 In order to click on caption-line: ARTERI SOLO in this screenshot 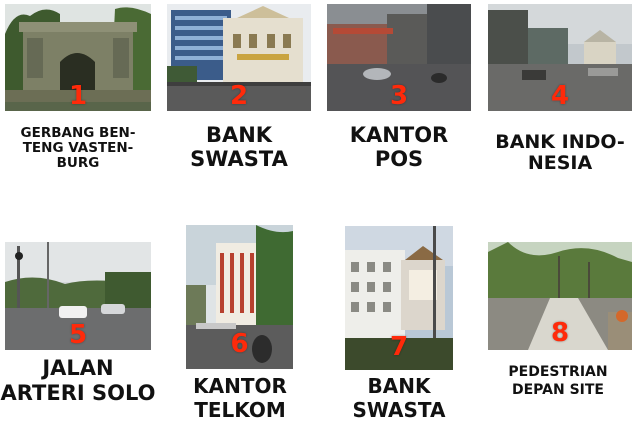, I will do `click(78, 393)`.